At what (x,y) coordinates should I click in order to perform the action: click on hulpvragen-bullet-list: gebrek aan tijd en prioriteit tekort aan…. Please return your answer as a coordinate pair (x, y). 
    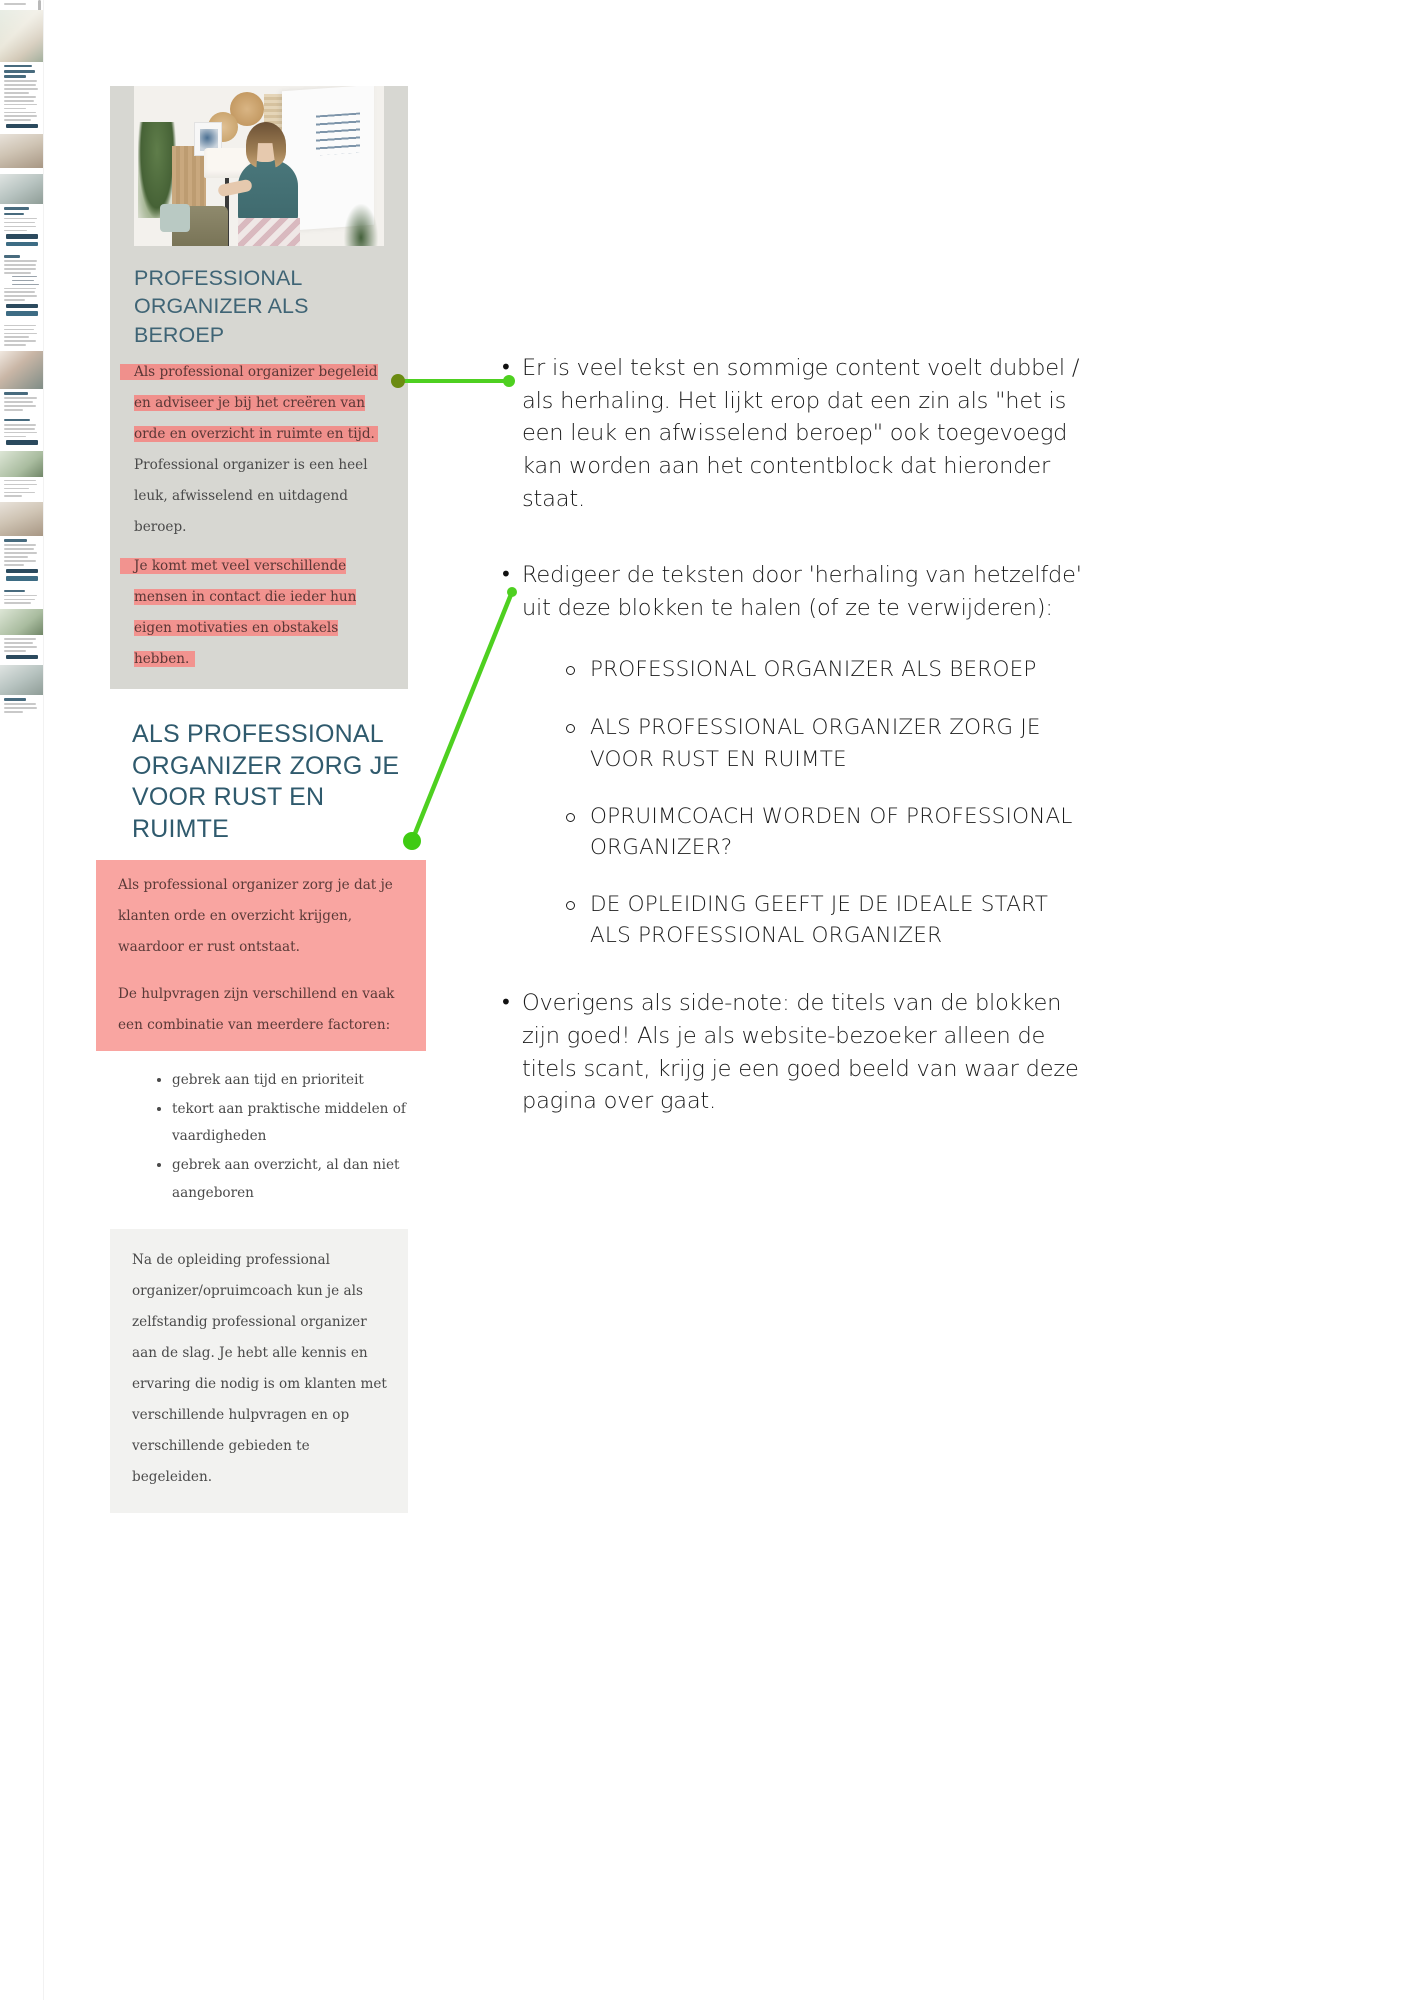
    Looking at the image, I should click on (259, 1137).